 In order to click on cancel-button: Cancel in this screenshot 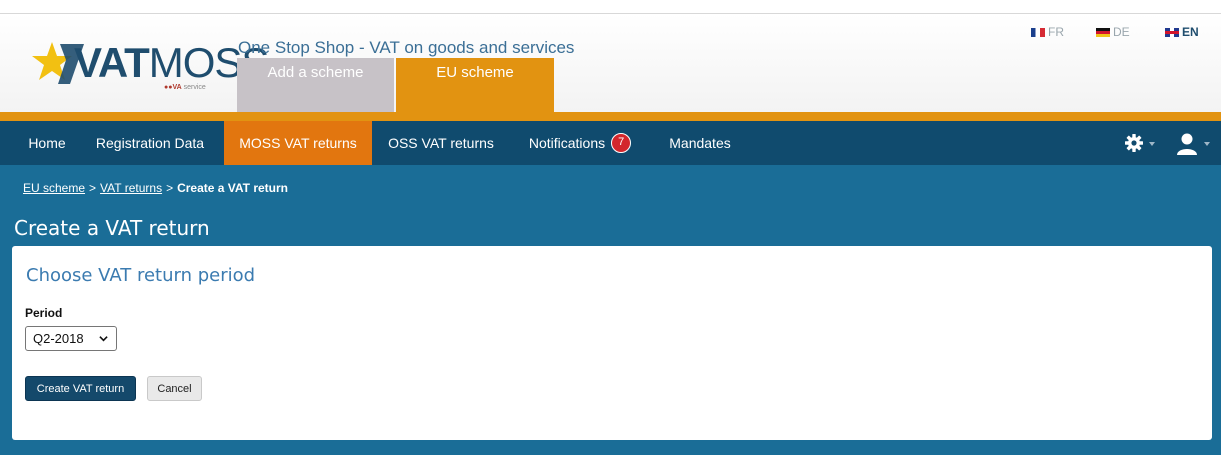, I will do `click(174, 388)`.